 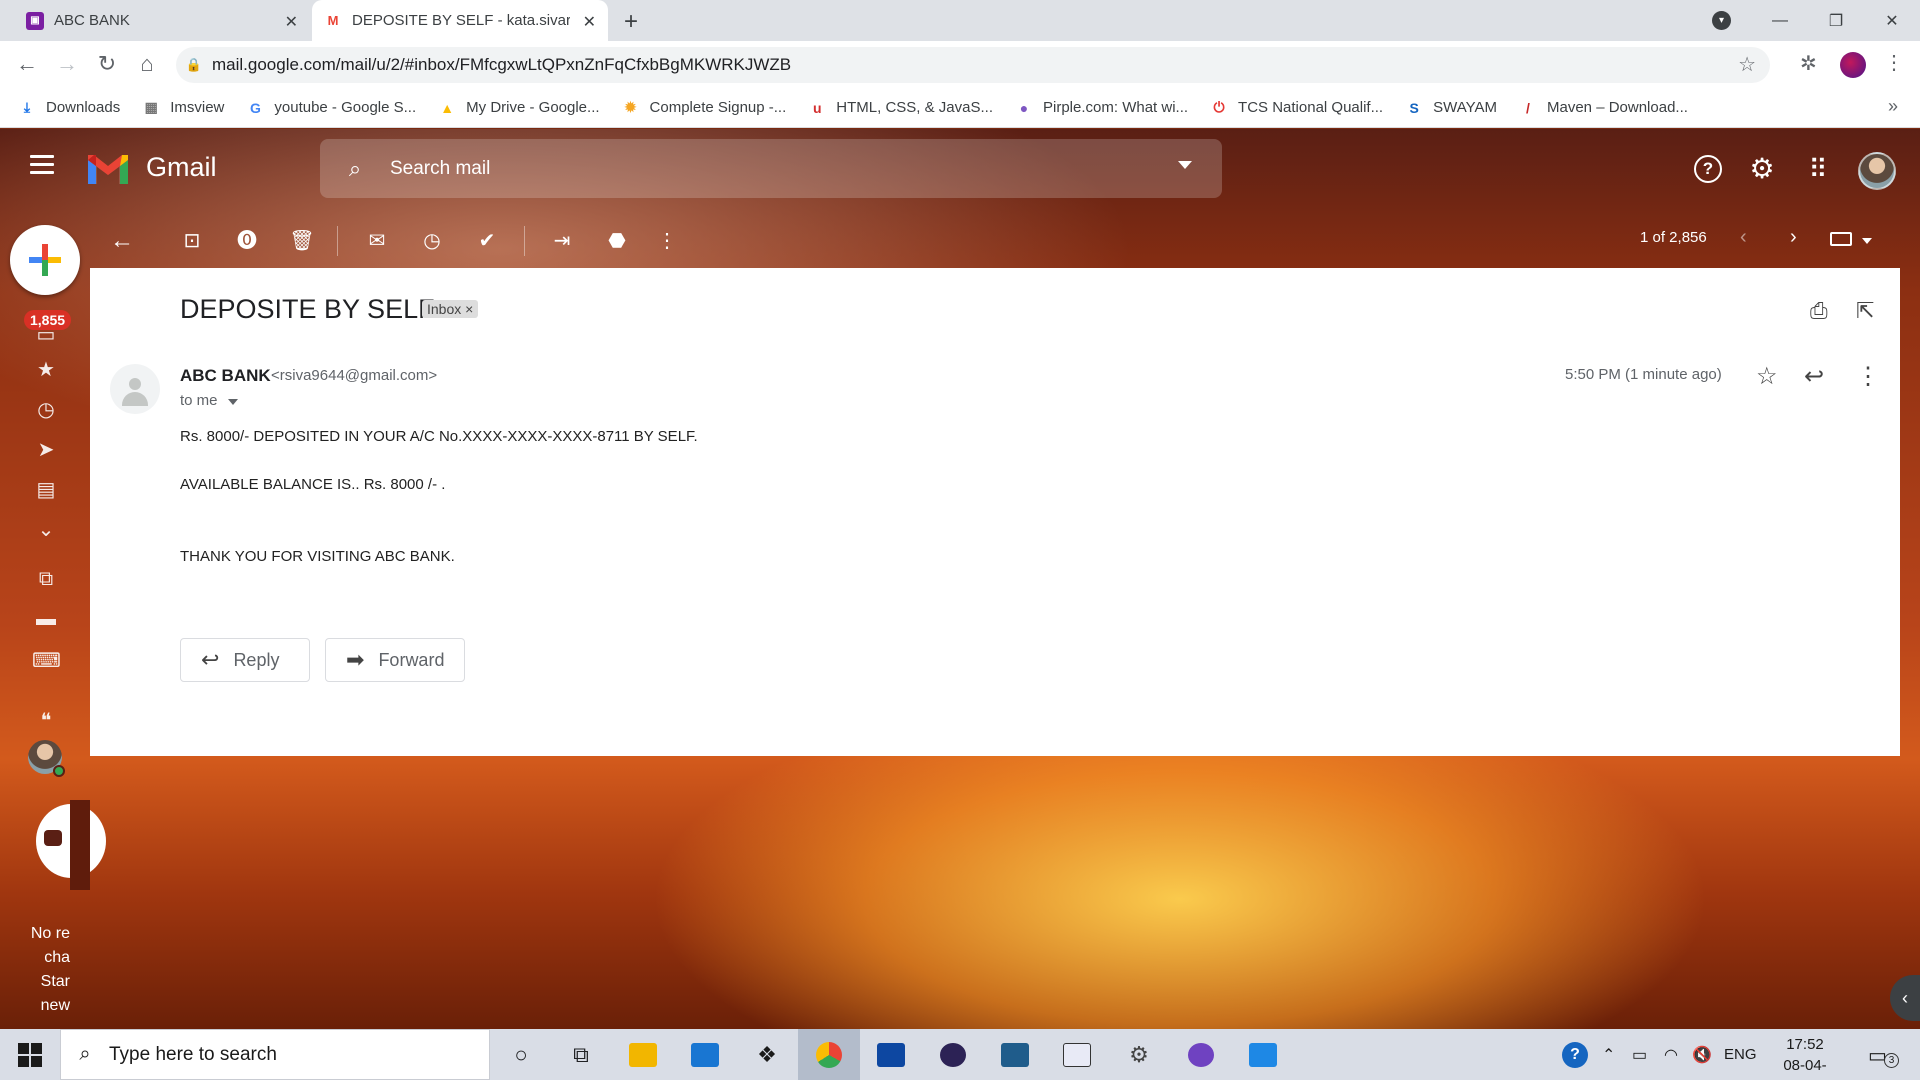 What do you see at coordinates (705, 1054) in the screenshot?
I see `mail-app-icon` at bounding box center [705, 1054].